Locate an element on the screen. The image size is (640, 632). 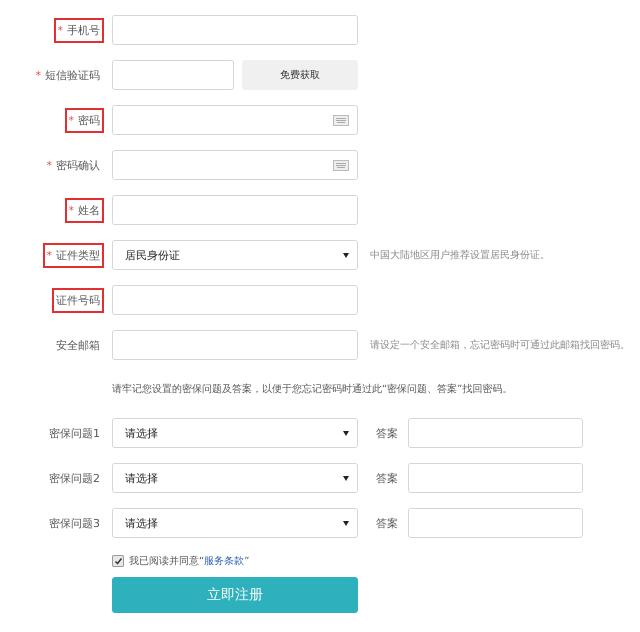
field-label: * 手机号 is located at coordinates (79, 30).